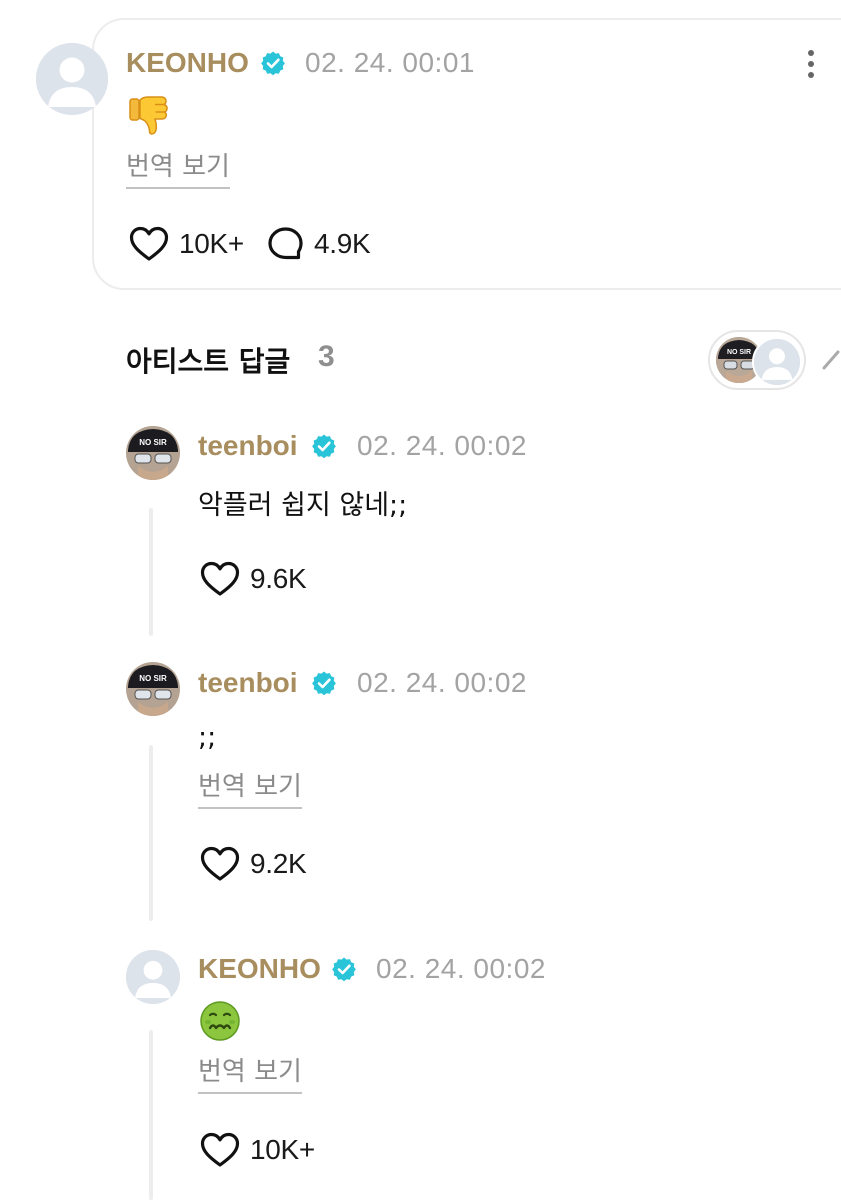  What do you see at coordinates (278, 578) in the screenshot?
I see `reply-like-count: 9.6K` at bounding box center [278, 578].